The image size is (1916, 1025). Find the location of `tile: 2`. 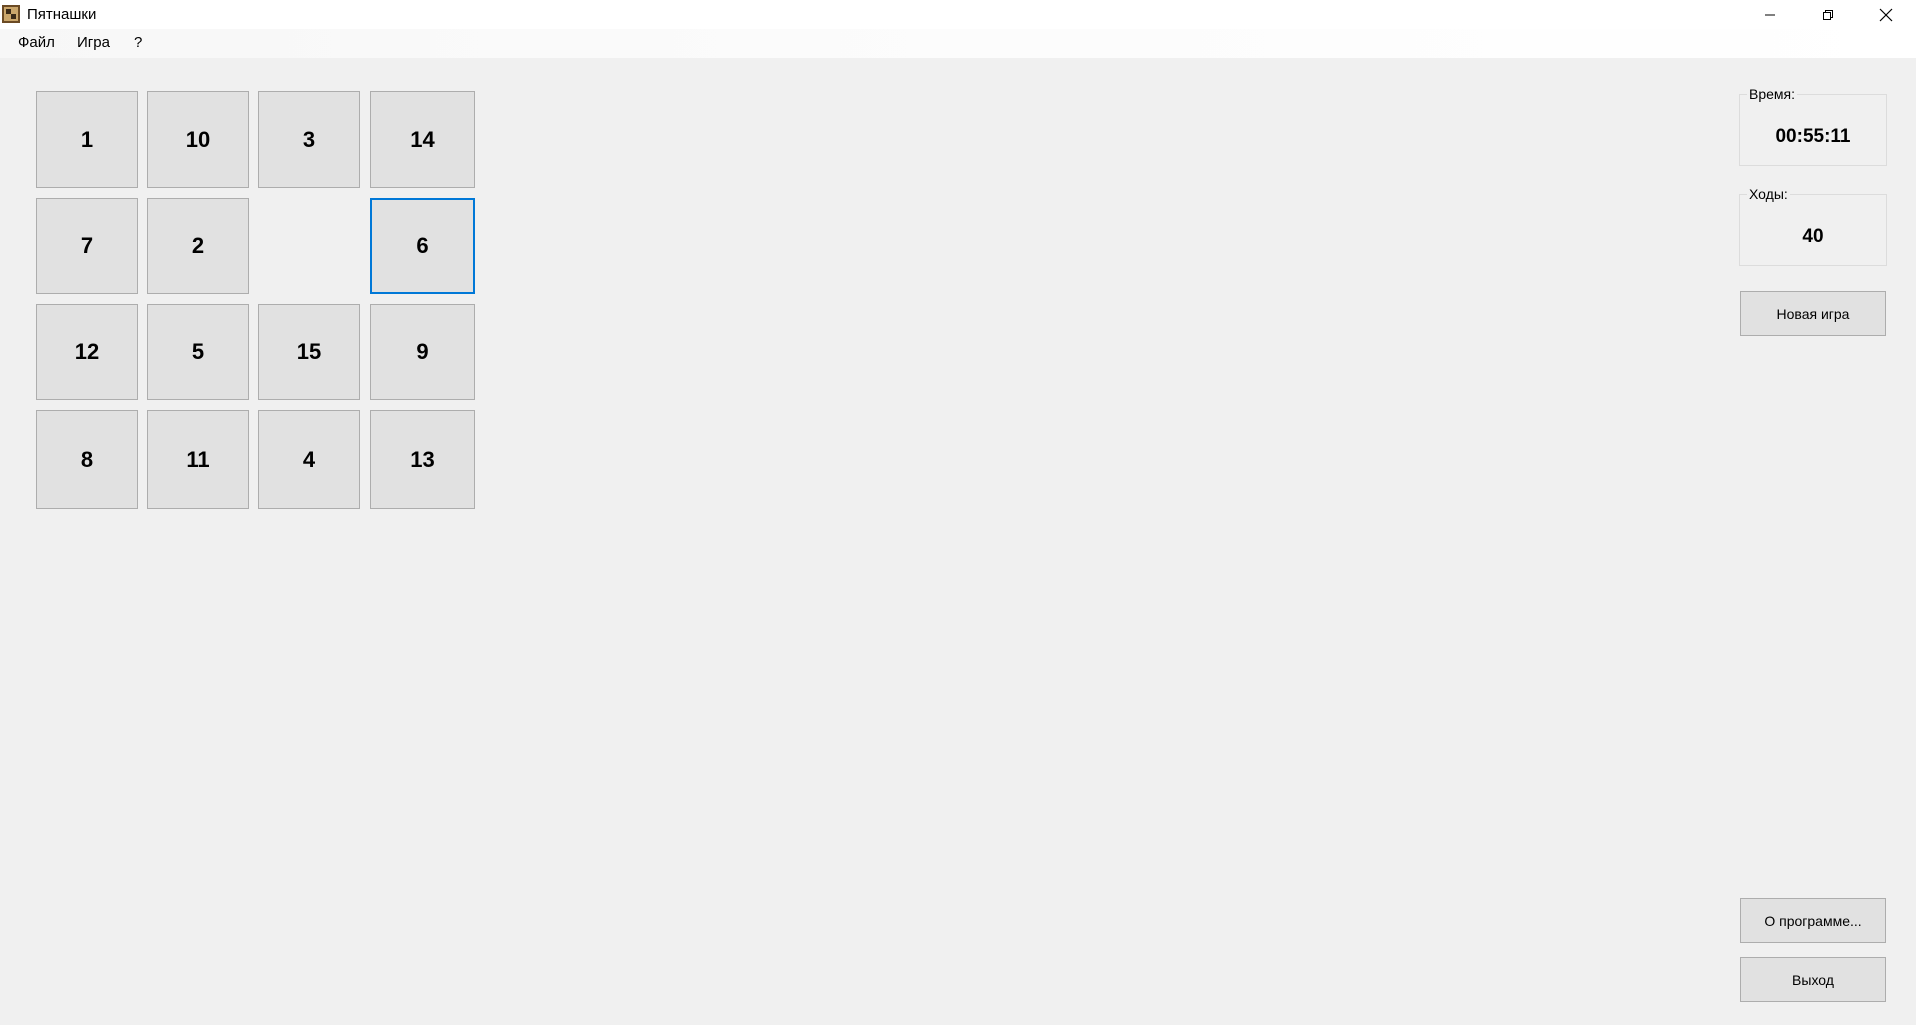

tile: 2 is located at coordinates (198, 246).